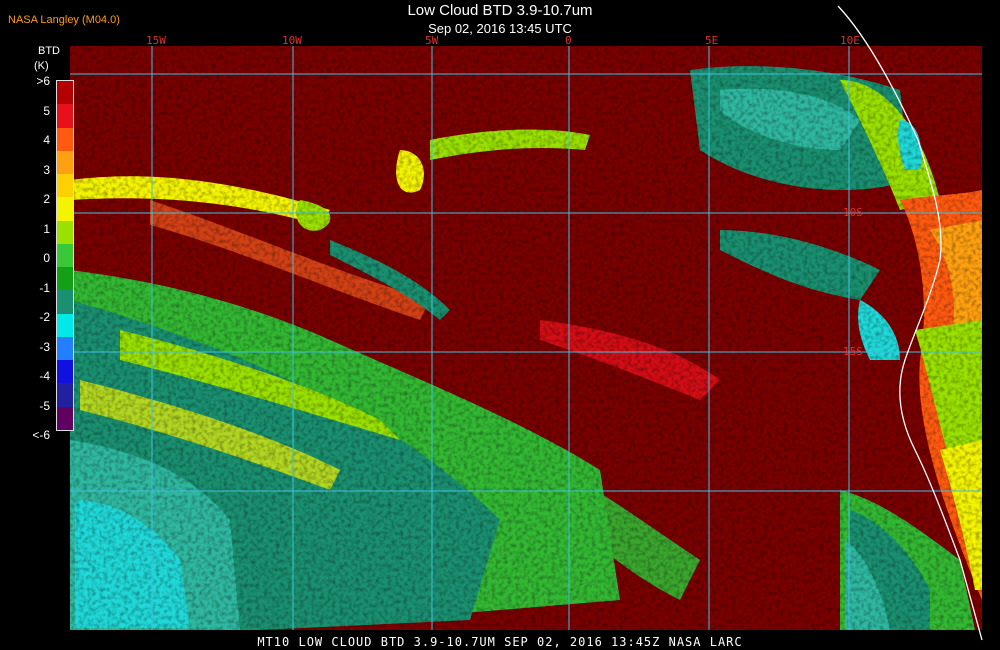 The height and width of the screenshot is (650, 1000). Describe the element at coordinates (41, 435) in the screenshot. I see `legend-tick: <-6` at that location.